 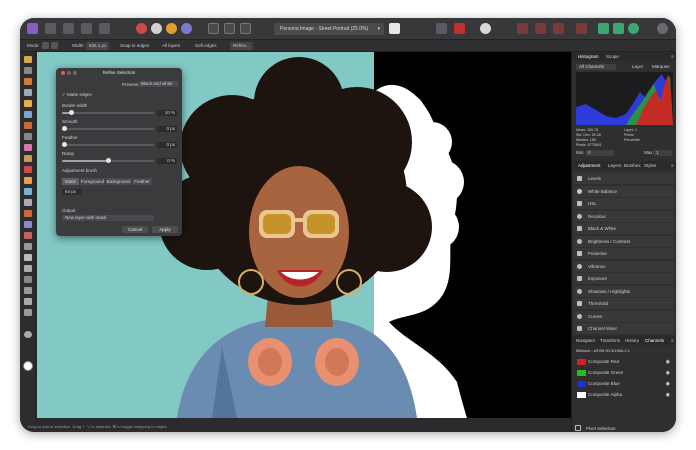 I want to click on adjustment-item: White Balance, so click(x=624, y=191).